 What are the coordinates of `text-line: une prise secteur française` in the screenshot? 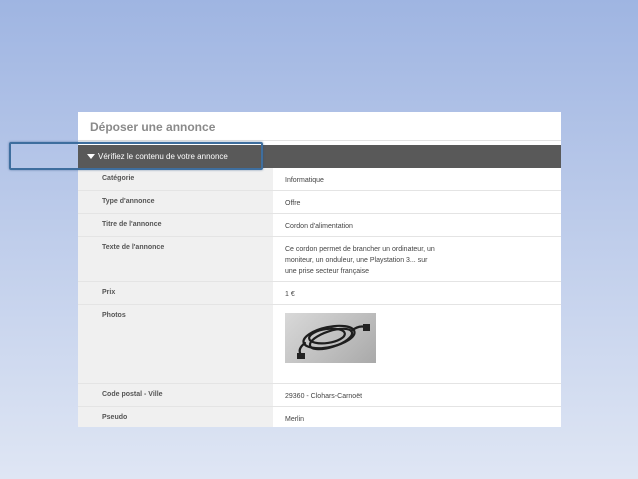 It's located at (327, 271).